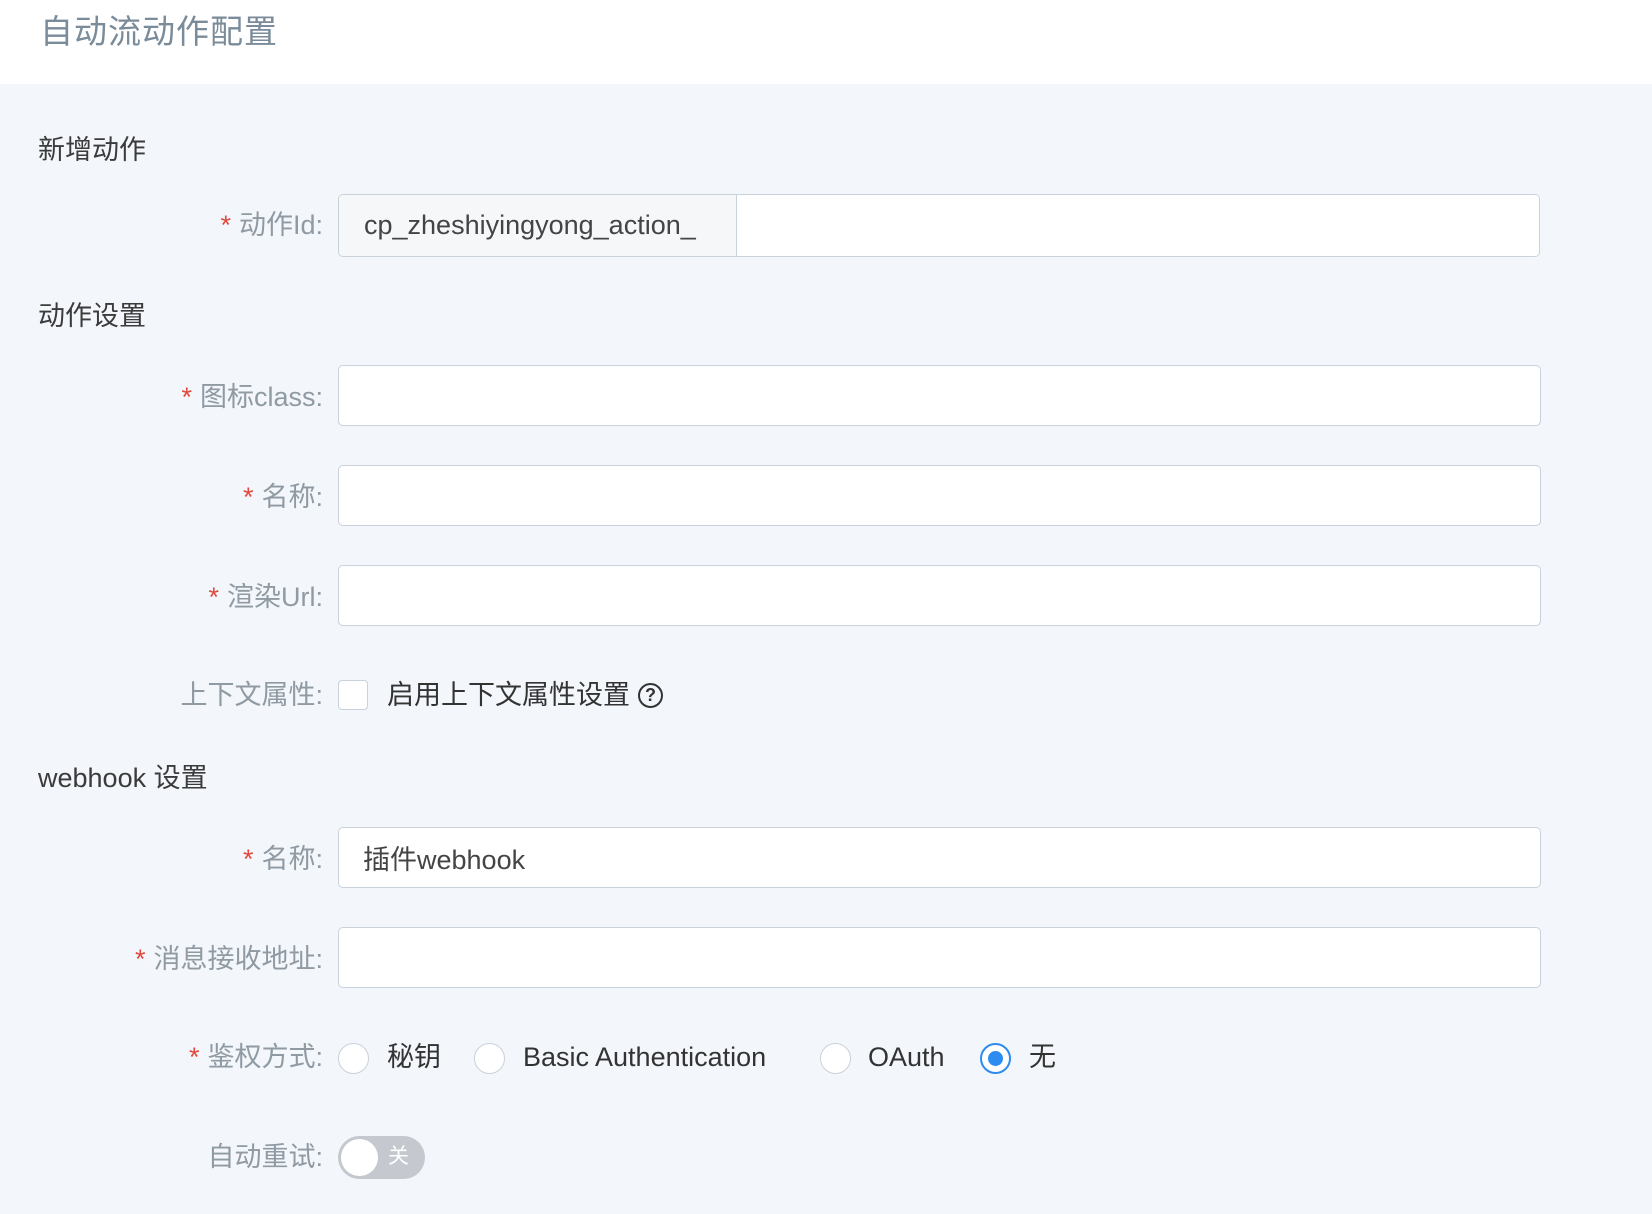  What do you see at coordinates (939, 395) in the screenshot?
I see `icon-class-input` at bounding box center [939, 395].